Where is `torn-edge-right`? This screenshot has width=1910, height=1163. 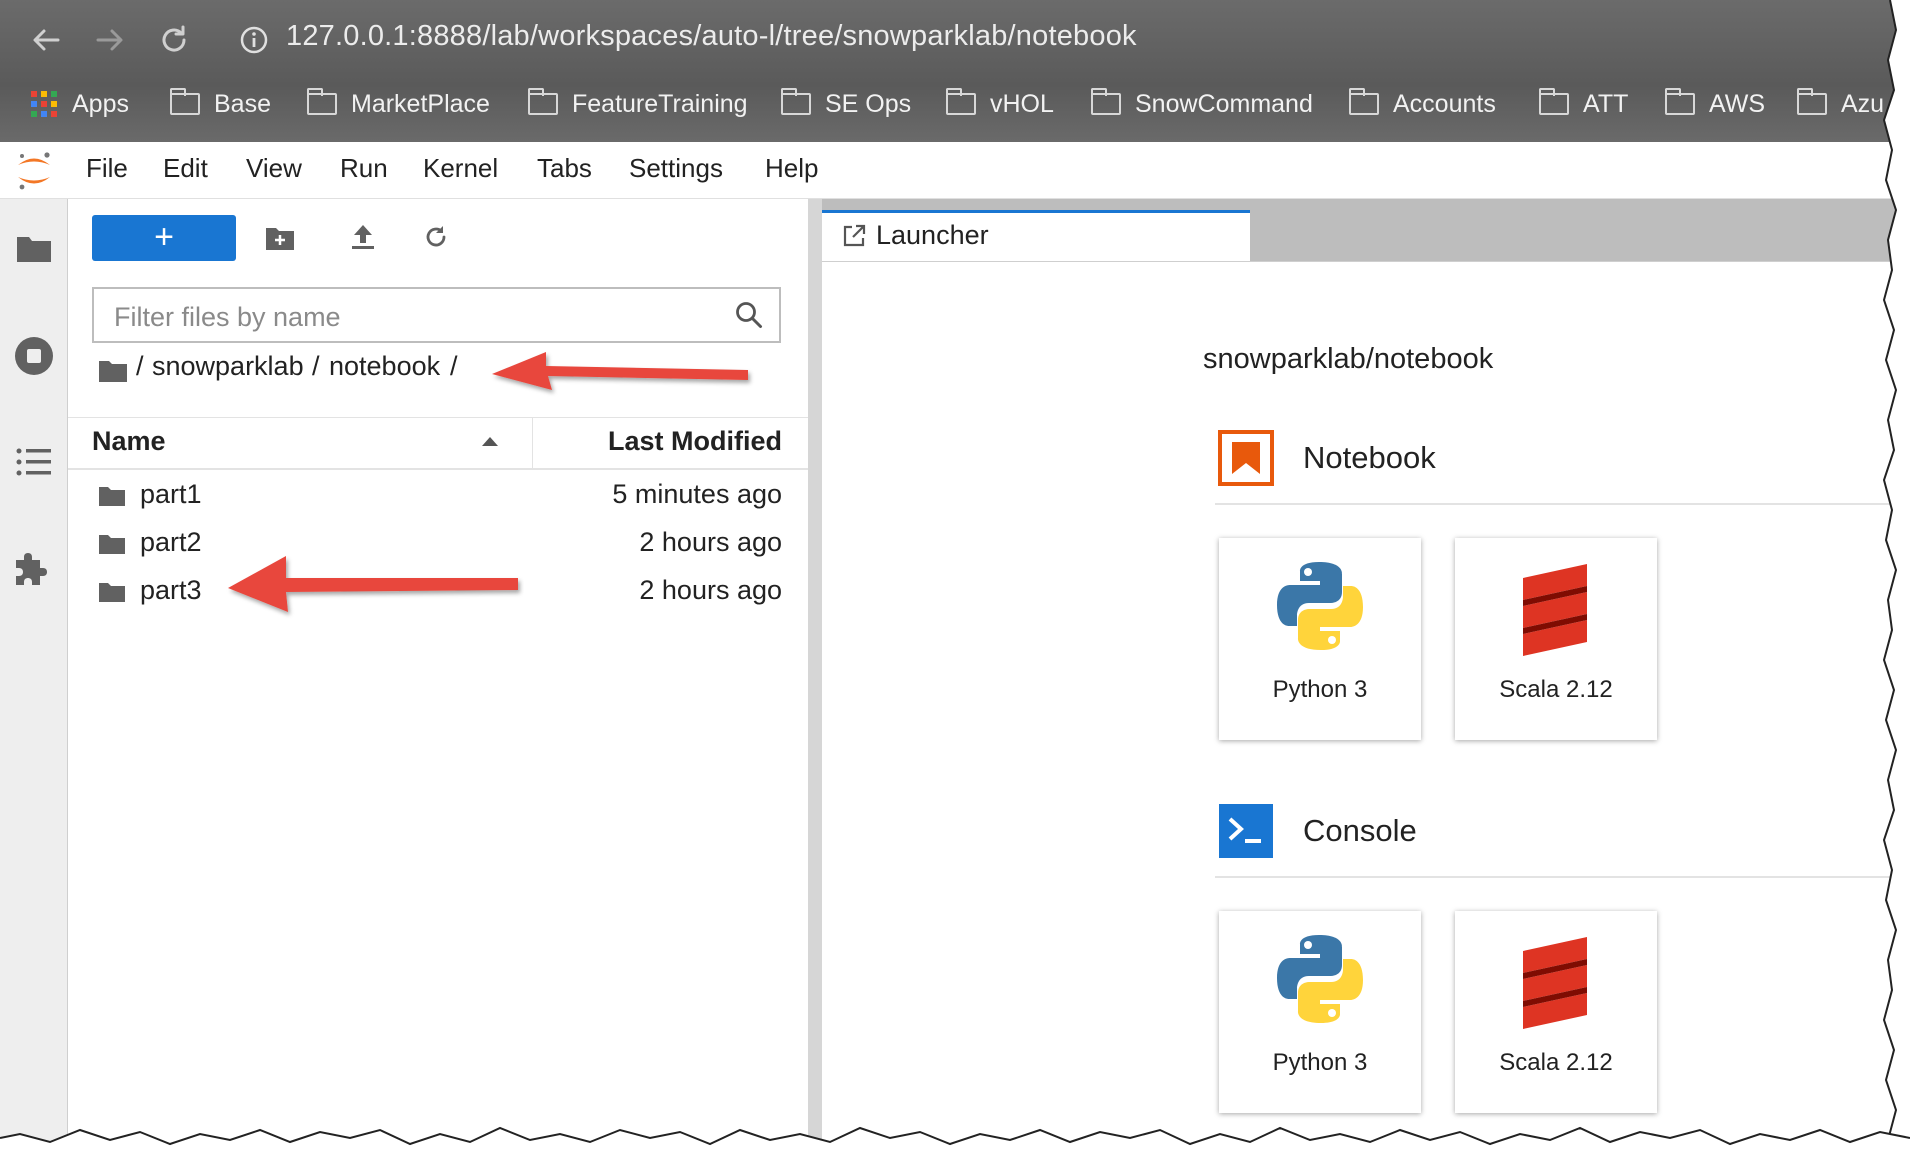 torn-edge-right is located at coordinates (1896, 581).